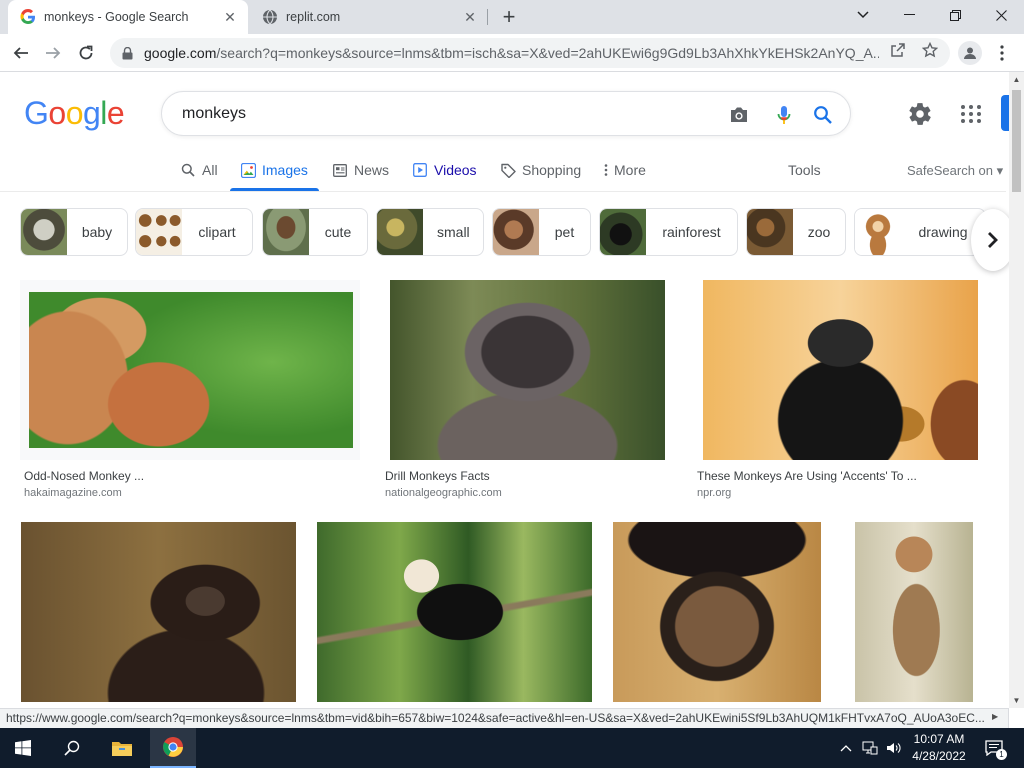 The height and width of the screenshot is (768, 1024). Describe the element at coordinates (73, 493) in the screenshot. I see `result-source: hakaimagazine.com` at that location.